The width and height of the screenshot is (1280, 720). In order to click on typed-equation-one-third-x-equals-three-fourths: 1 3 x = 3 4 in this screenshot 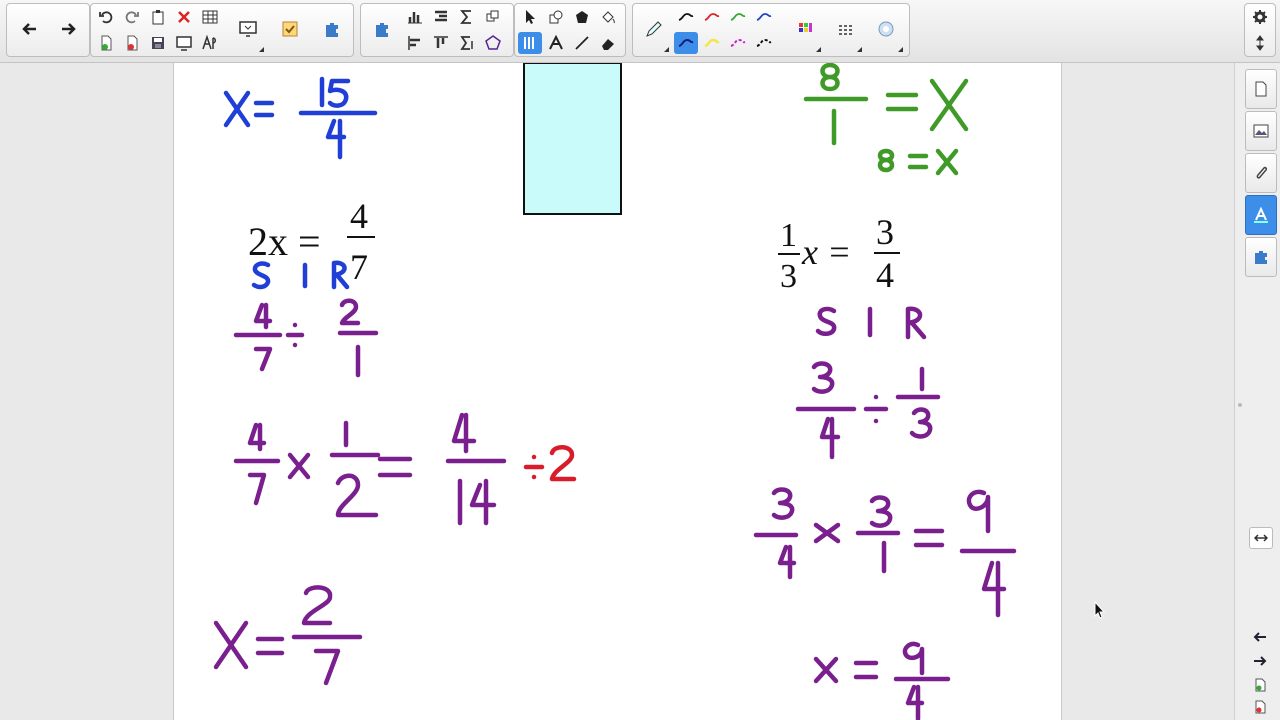, I will do `click(839, 253)`.